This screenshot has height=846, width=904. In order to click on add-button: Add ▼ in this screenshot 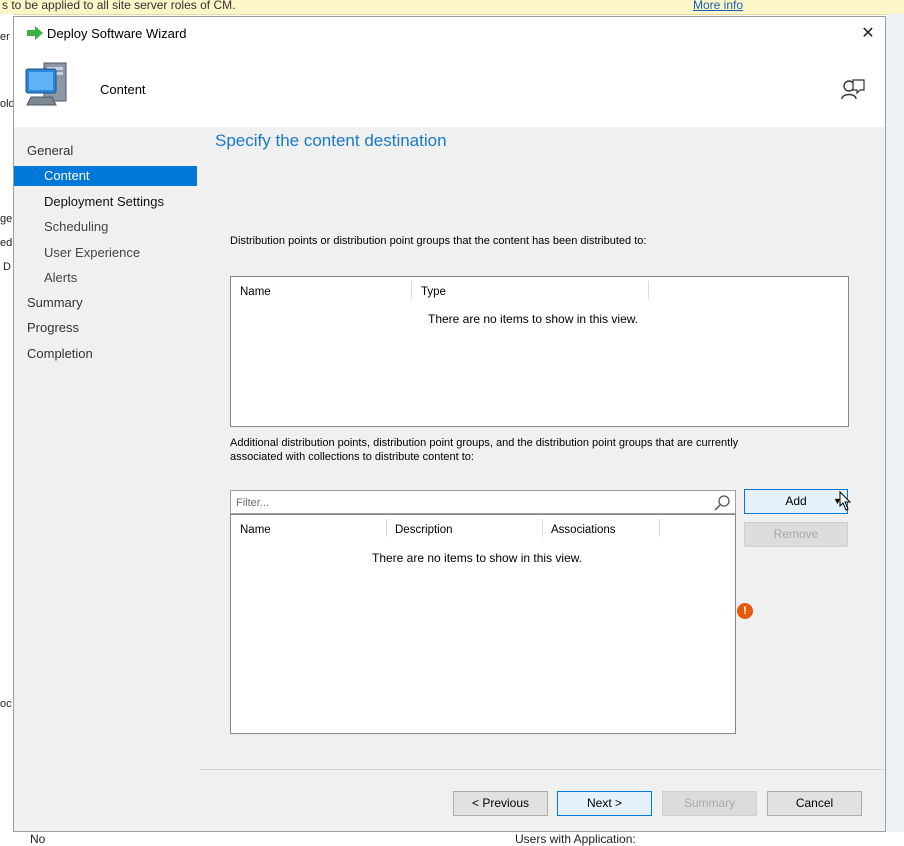, I will do `click(796, 501)`.